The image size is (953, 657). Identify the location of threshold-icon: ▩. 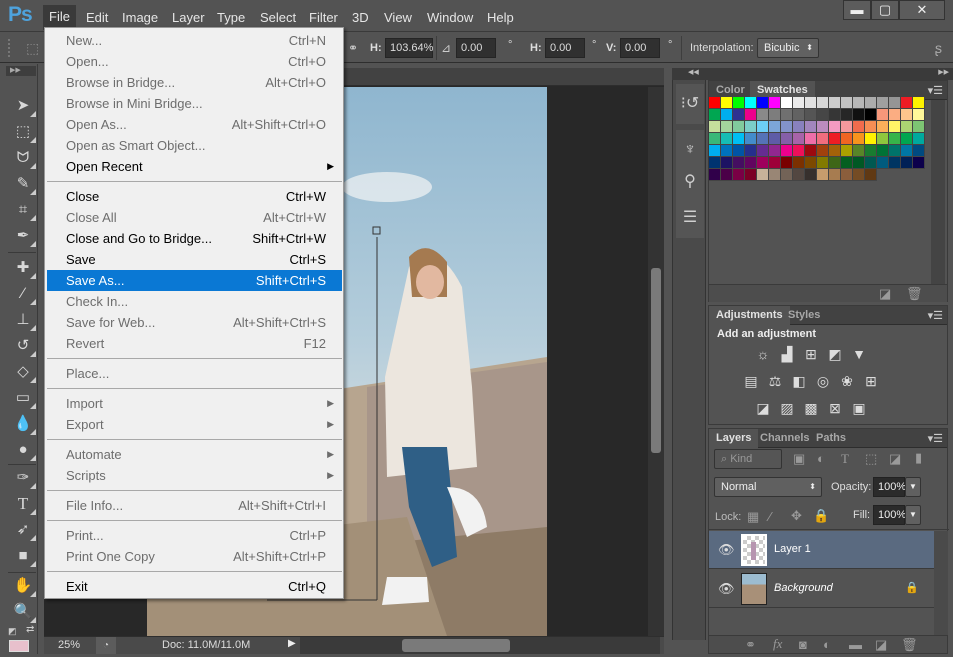
(811, 408).